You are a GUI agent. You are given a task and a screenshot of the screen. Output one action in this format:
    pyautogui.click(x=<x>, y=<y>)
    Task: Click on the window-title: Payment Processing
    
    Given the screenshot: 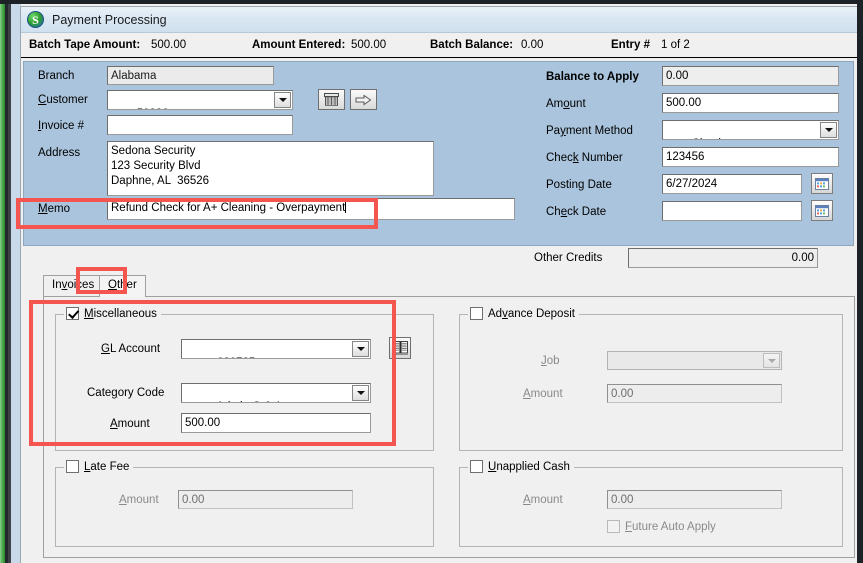 What is the action you would take?
    pyautogui.click(x=109, y=19)
    